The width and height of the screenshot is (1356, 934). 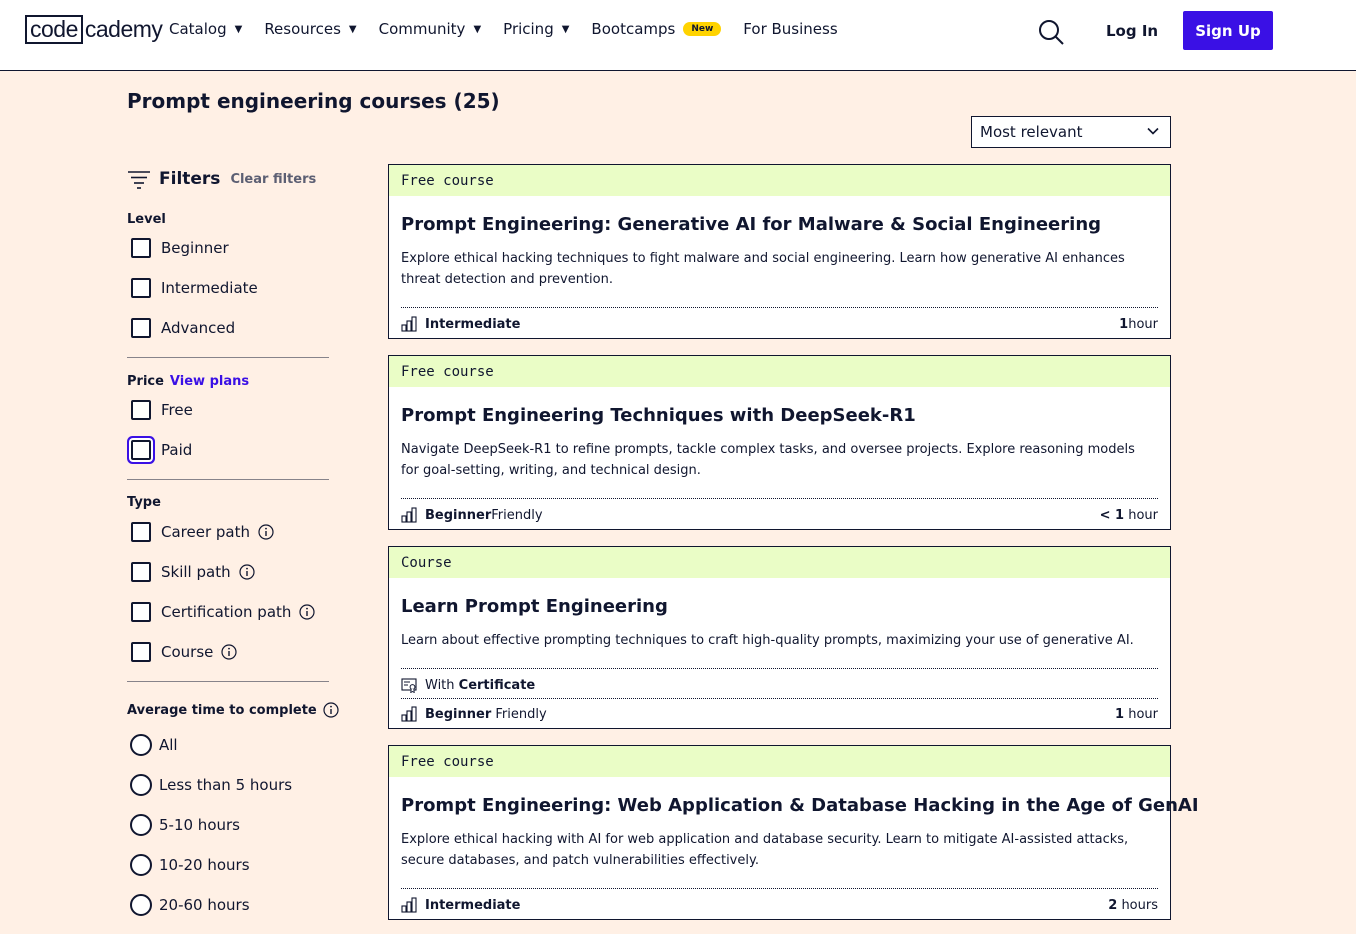 I want to click on nav-bootcamps-label: Bootcamps, so click(x=633, y=29).